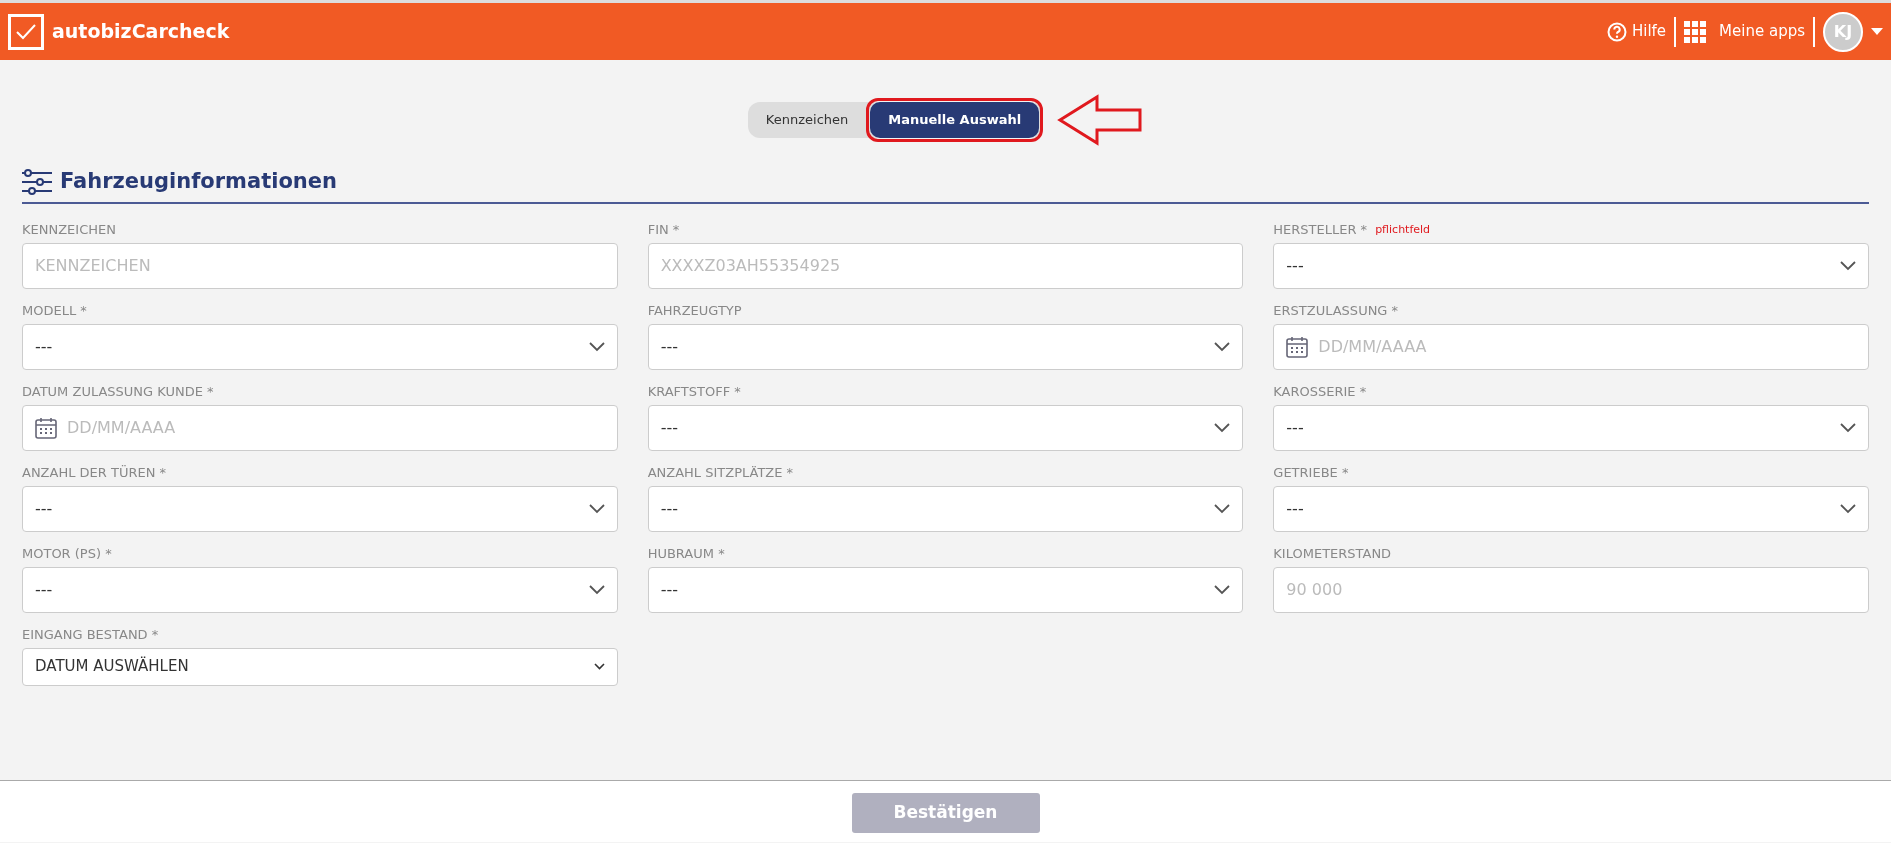 The image size is (1891, 843). Describe the element at coordinates (1311, 472) in the screenshot. I see `field-label: GETRIEBE *` at that location.